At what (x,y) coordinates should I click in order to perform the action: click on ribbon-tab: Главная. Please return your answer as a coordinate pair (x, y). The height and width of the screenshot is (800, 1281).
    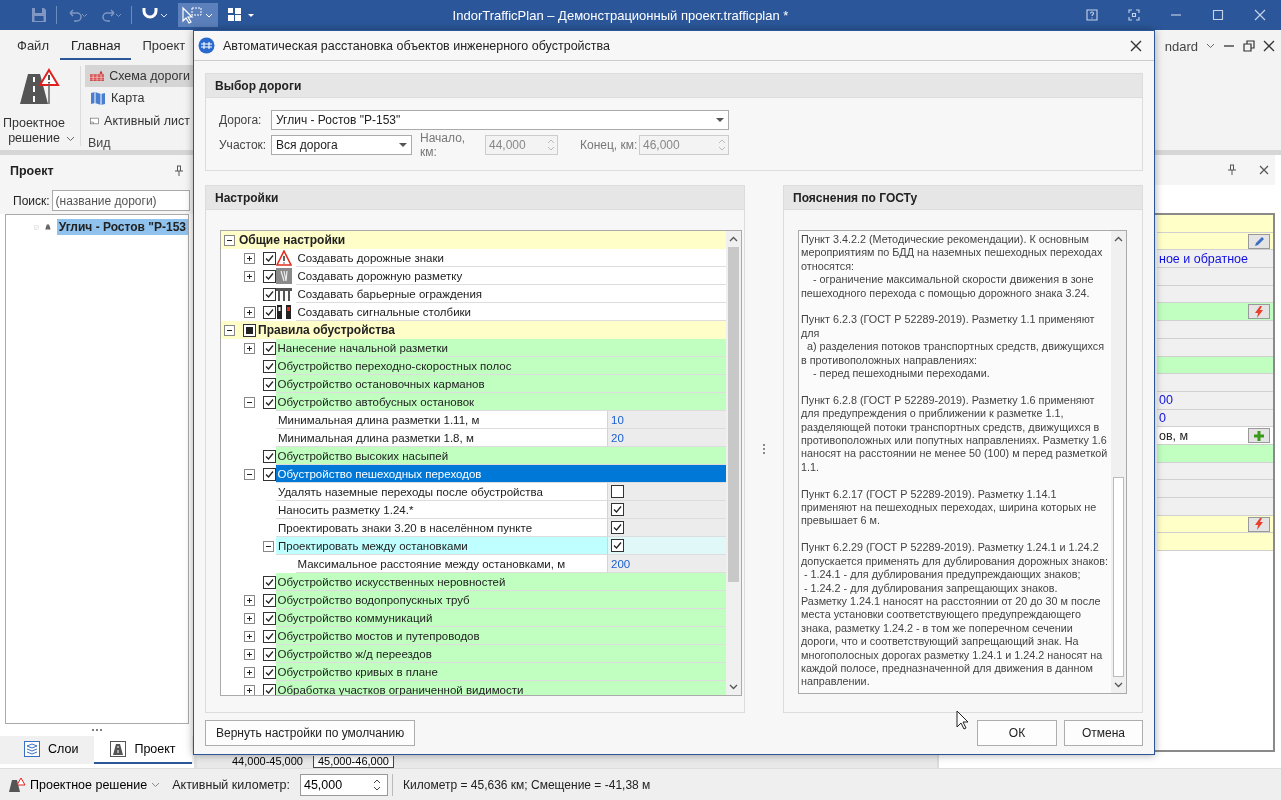
    Looking at the image, I should click on (95, 46).